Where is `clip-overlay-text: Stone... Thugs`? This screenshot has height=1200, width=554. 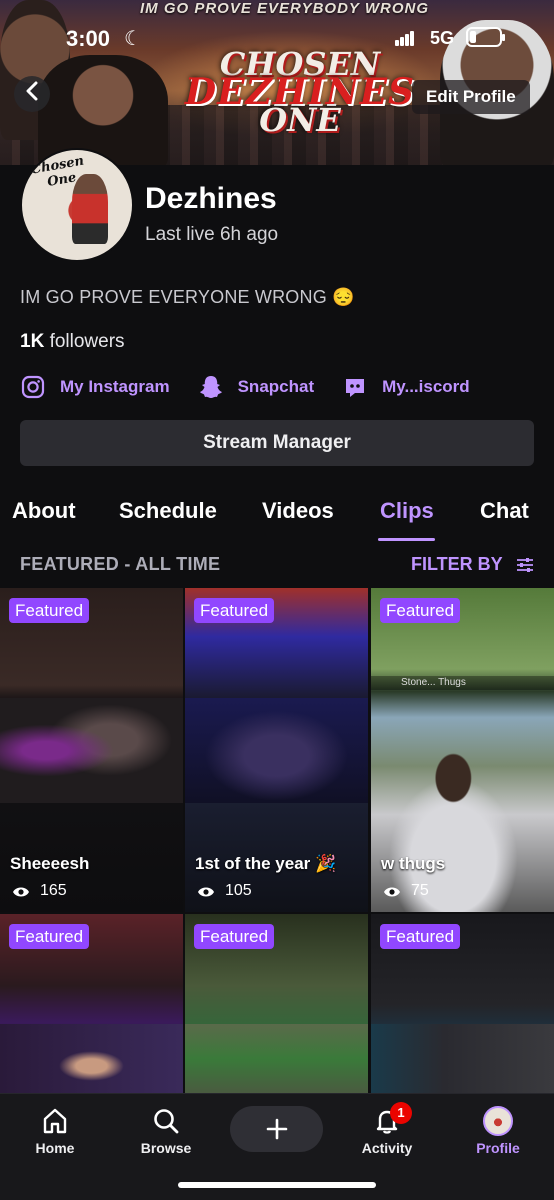 clip-overlay-text: Stone... Thugs is located at coordinates (462, 683).